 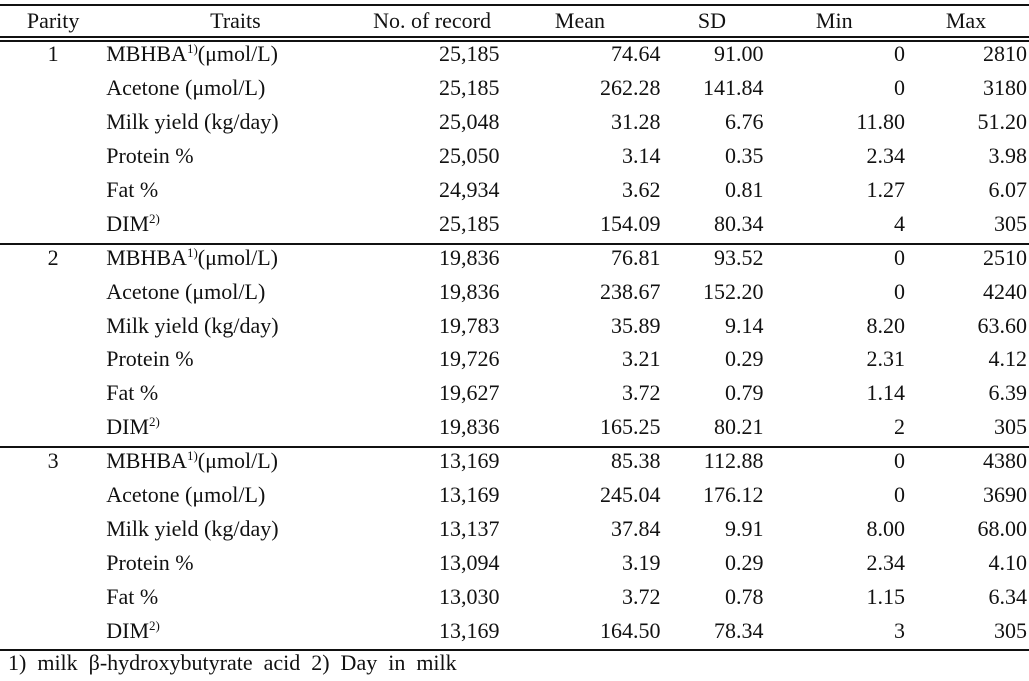 What do you see at coordinates (886, 528) in the screenshot?
I see `cell-min: 8.00` at bounding box center [886, 528].